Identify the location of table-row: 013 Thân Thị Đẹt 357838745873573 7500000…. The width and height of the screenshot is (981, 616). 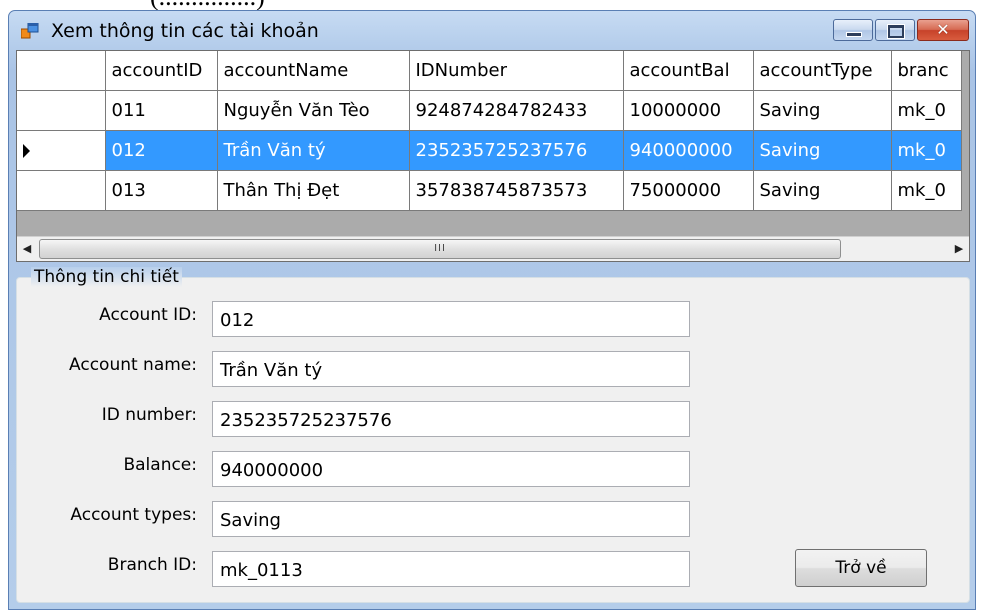
(489, 190).